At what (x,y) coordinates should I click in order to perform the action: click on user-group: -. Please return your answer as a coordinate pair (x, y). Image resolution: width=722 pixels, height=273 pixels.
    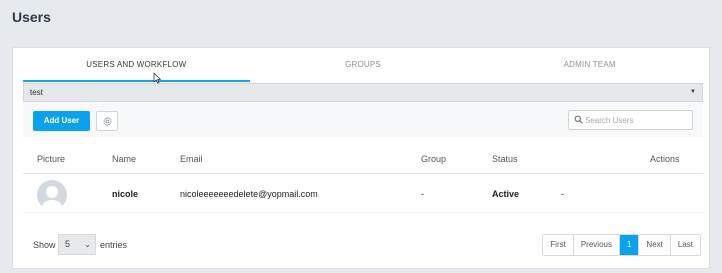
    Looking at the image, I should click on (422, 194).